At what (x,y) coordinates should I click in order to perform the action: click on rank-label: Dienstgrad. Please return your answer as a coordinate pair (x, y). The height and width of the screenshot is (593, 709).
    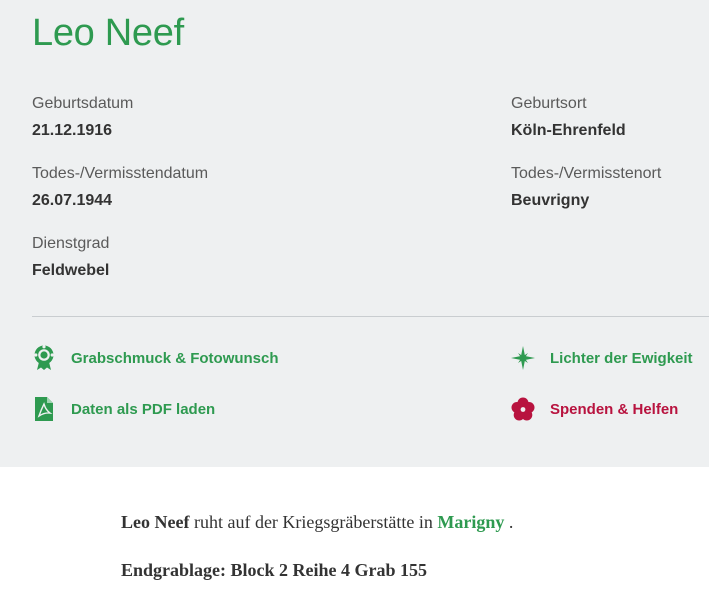
    Looking at the image, I should click on (71, 243).